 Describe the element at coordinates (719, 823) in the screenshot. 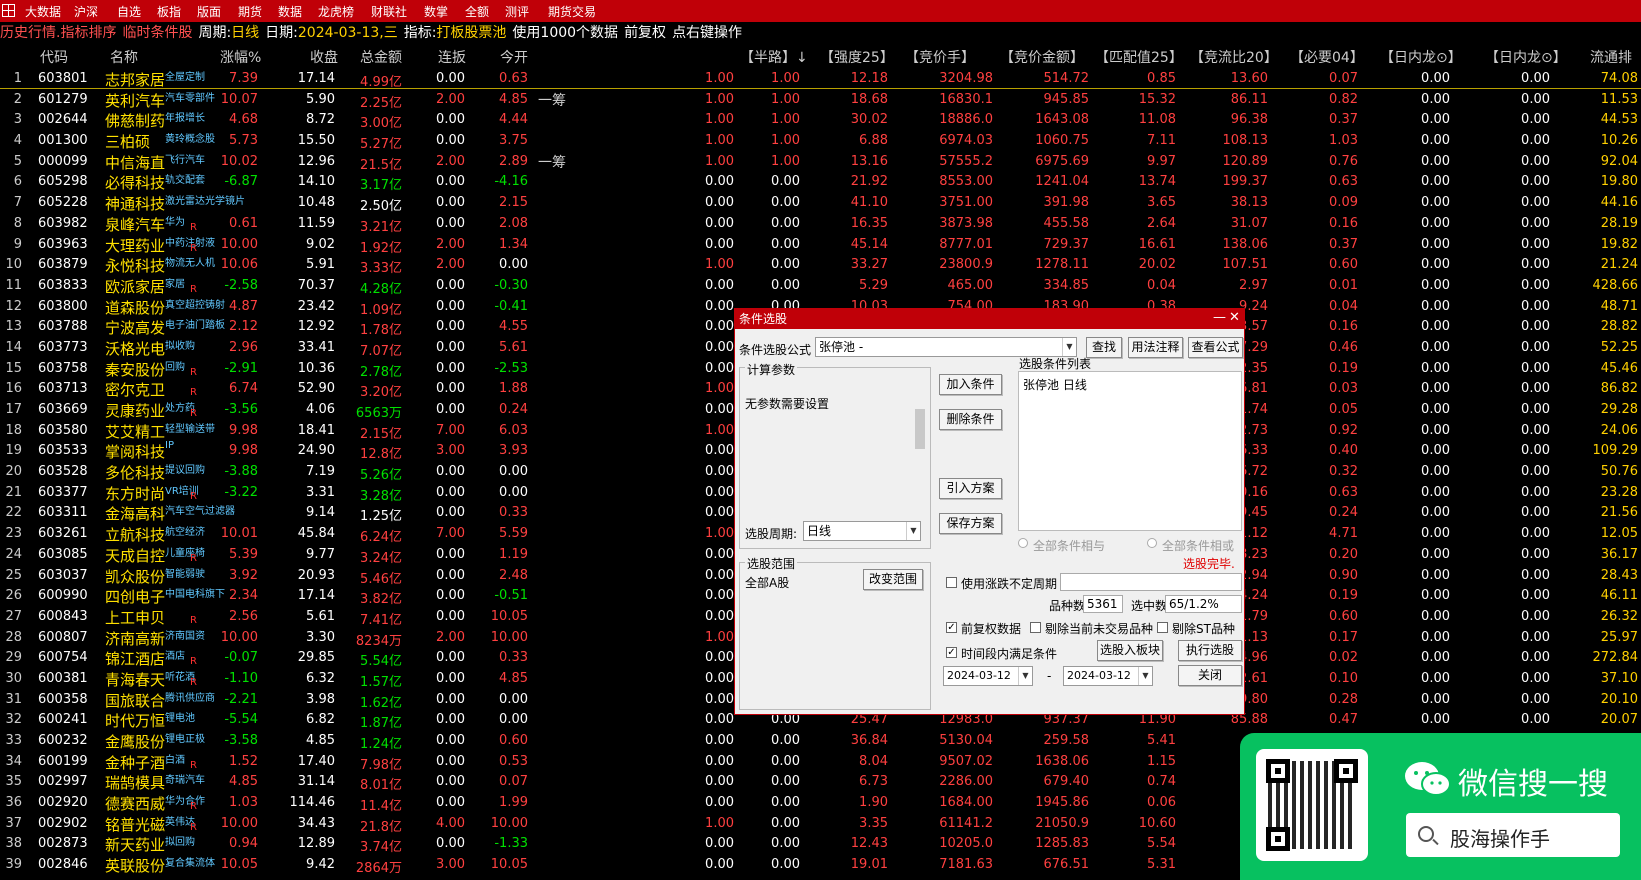

I see `half-way-a: 1.00` at that location.